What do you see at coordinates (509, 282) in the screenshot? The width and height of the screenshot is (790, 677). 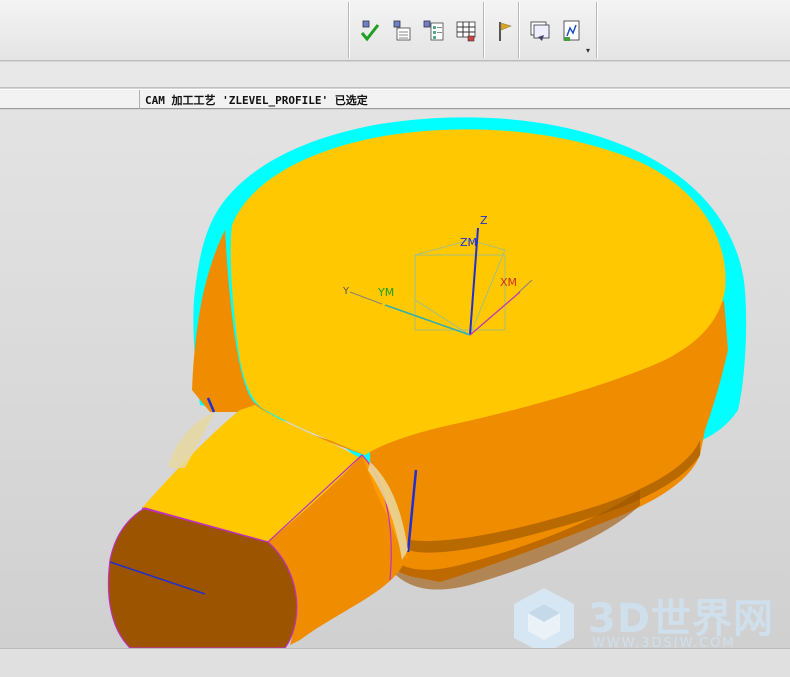 I see `axis-label-xm: XM` at bounding box center [509, 282].